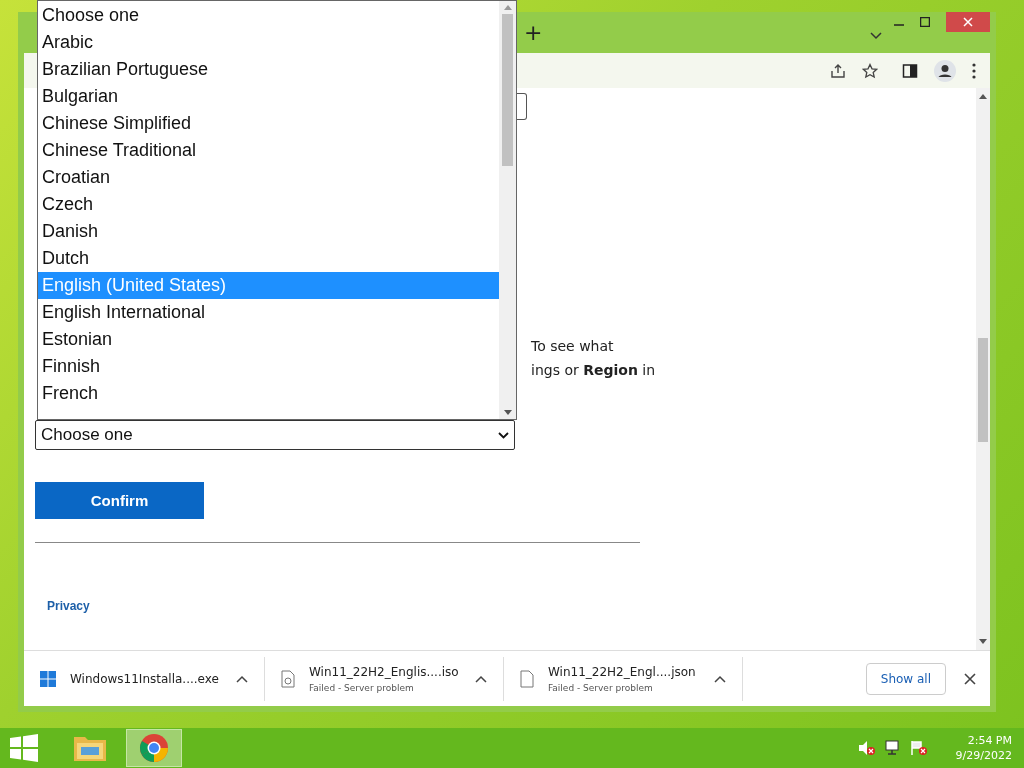 This screenshot has height=768, width=1024. What do you see at coordinates (573, 346) in the screenshot?
I see `body-text: To see what` at bounding box center [573, 346].